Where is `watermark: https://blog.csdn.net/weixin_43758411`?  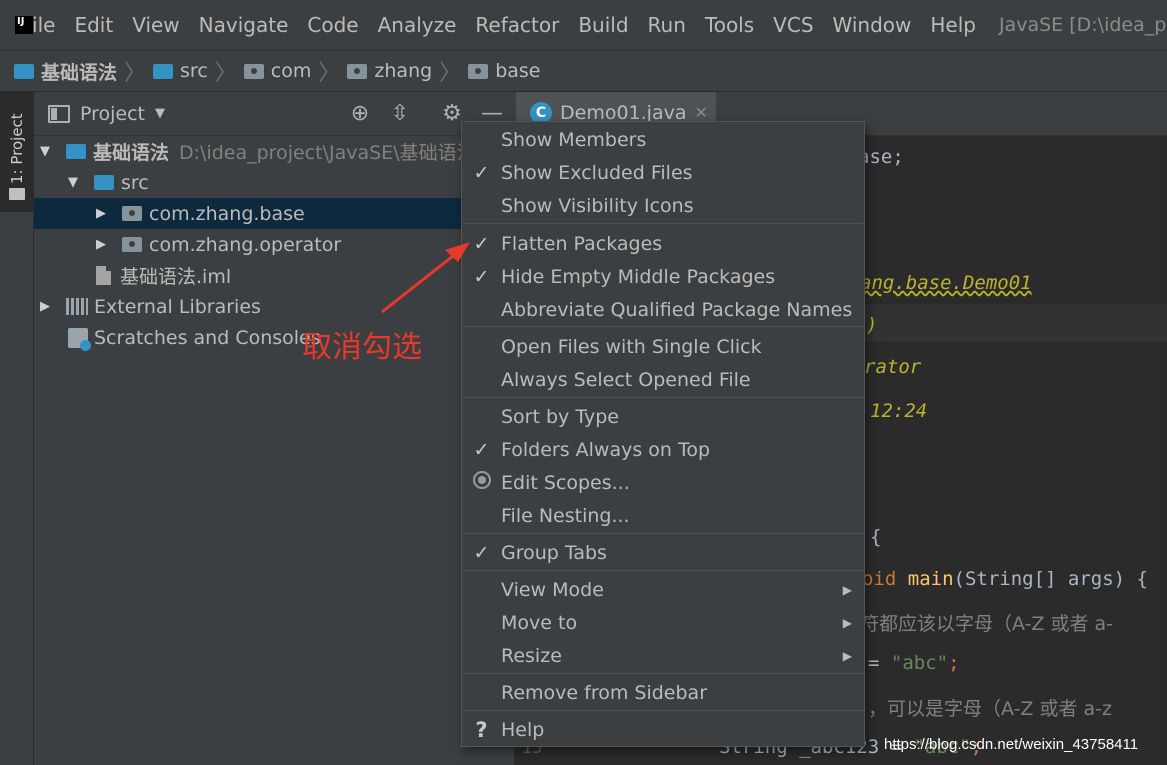
watermark: https://blog.csdn.net/weixin_43758411 is located at coordinates (1011, 744).